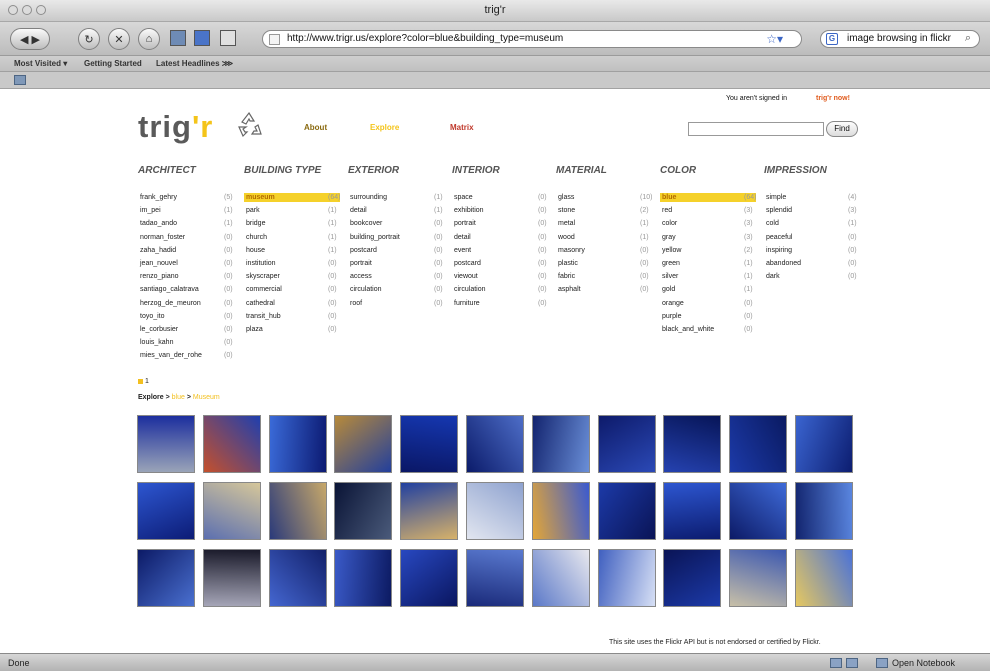 The height and width of the screenshot is (671, 990). I want to click on tab-icon, so click(20, 80).